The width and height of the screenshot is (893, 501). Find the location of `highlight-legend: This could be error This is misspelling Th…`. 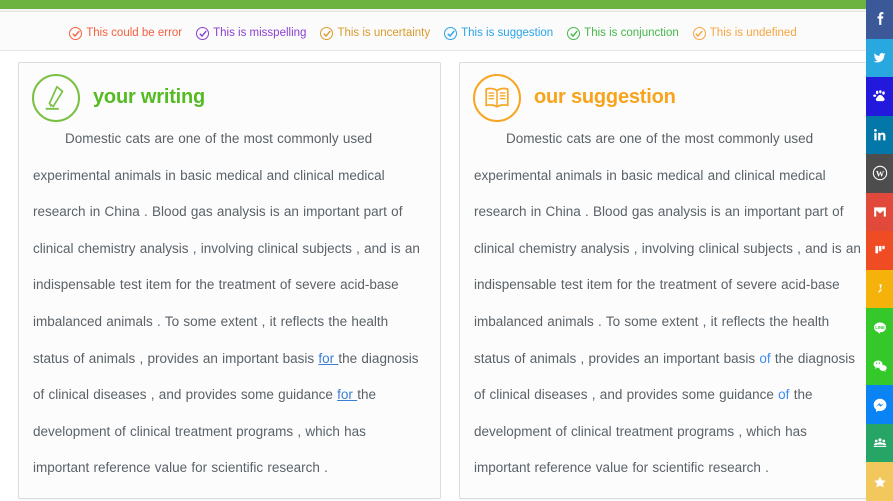

highlight-legend: This could be error This is misspelling Th… is located at coordinates (433, 32).